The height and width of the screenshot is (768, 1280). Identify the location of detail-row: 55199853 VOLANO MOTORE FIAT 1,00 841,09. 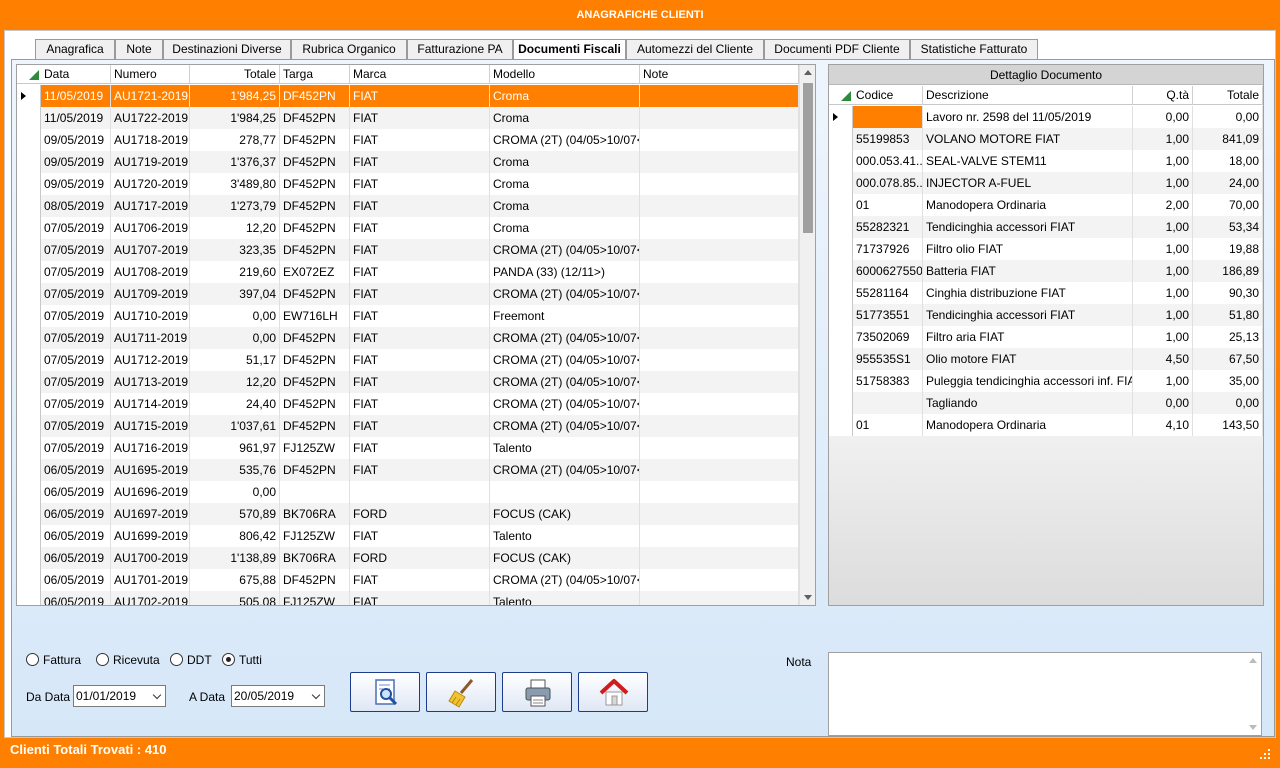
(1046, 139).